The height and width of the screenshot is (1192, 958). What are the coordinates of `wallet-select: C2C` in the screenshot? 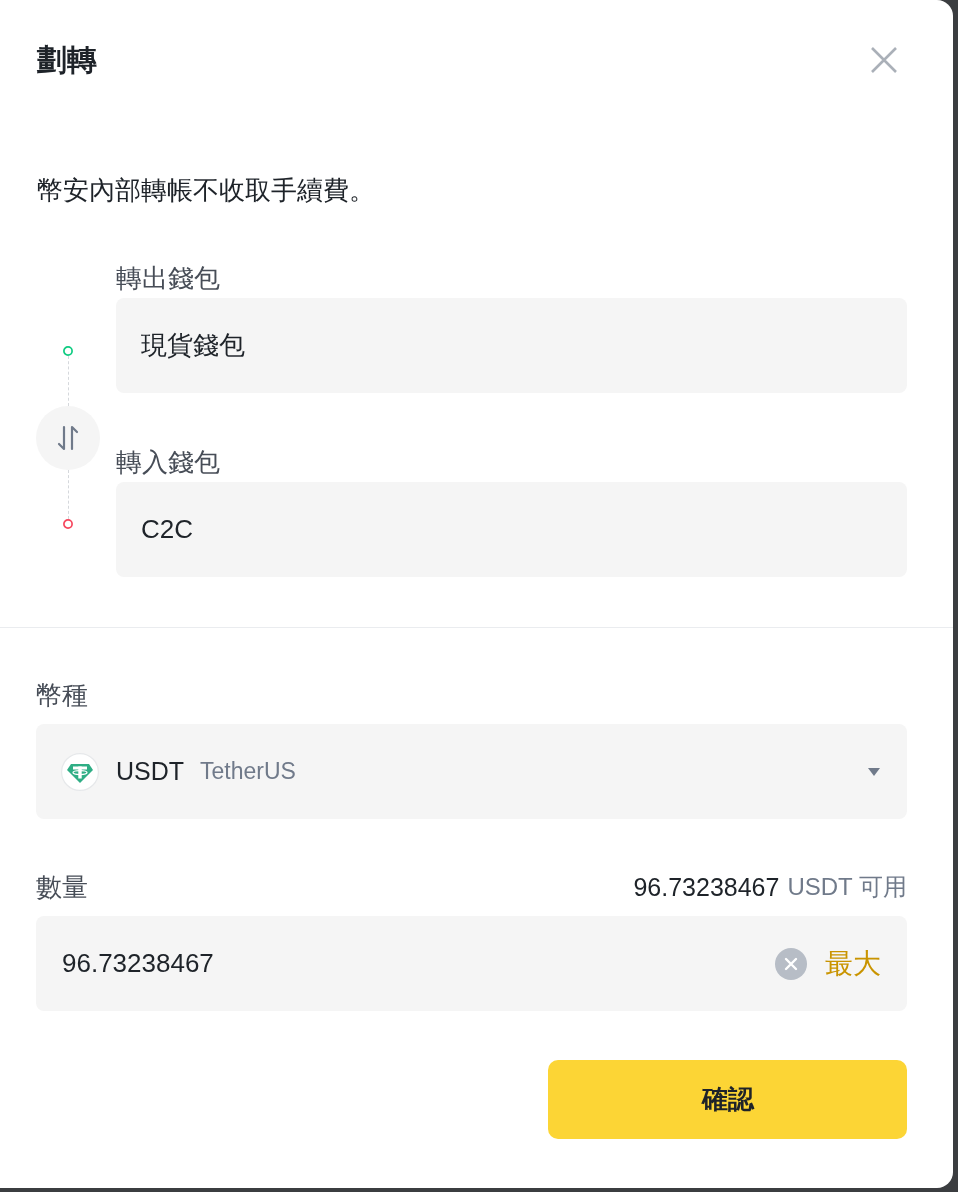 It's located at (511, 529).